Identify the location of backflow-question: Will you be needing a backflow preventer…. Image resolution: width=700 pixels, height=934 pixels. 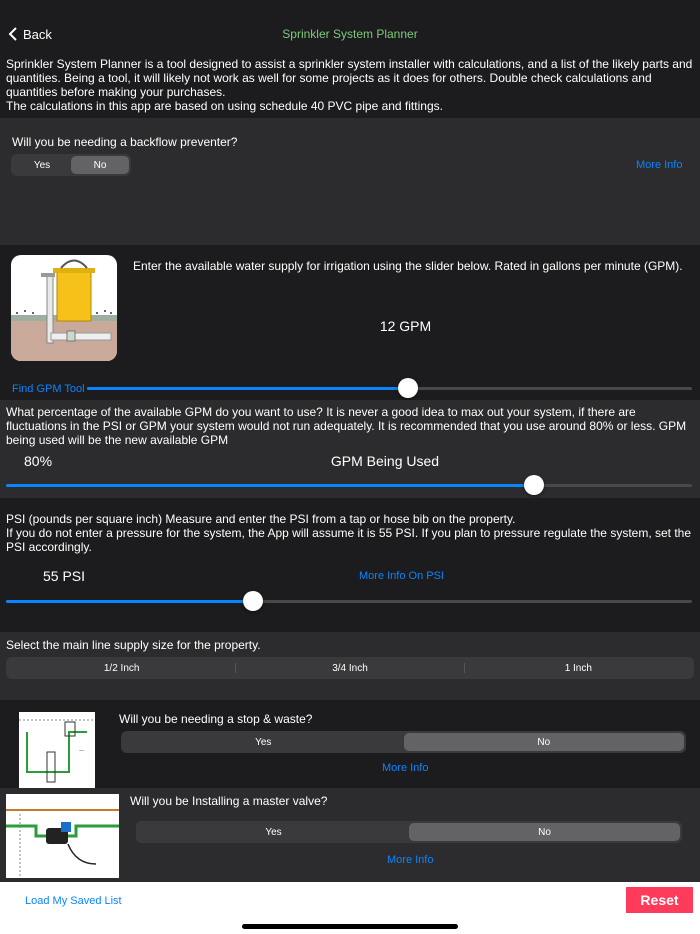
(125, 142).